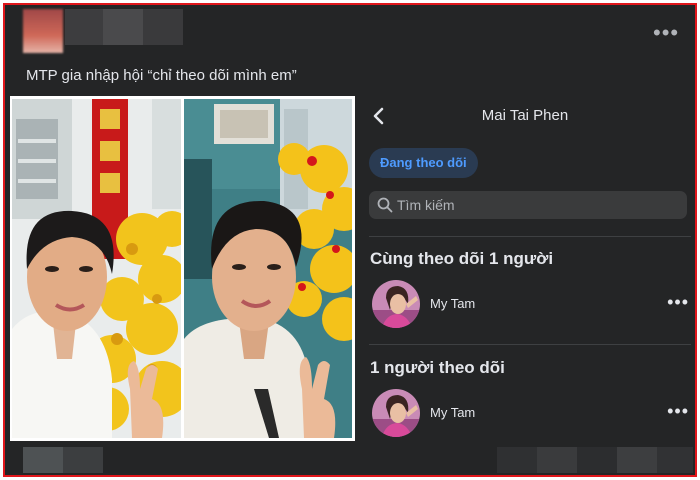  What do you see at coordinates (43, 31) in the screenshot?
I see `blurred-avatar` at bounding box center [43, 31].